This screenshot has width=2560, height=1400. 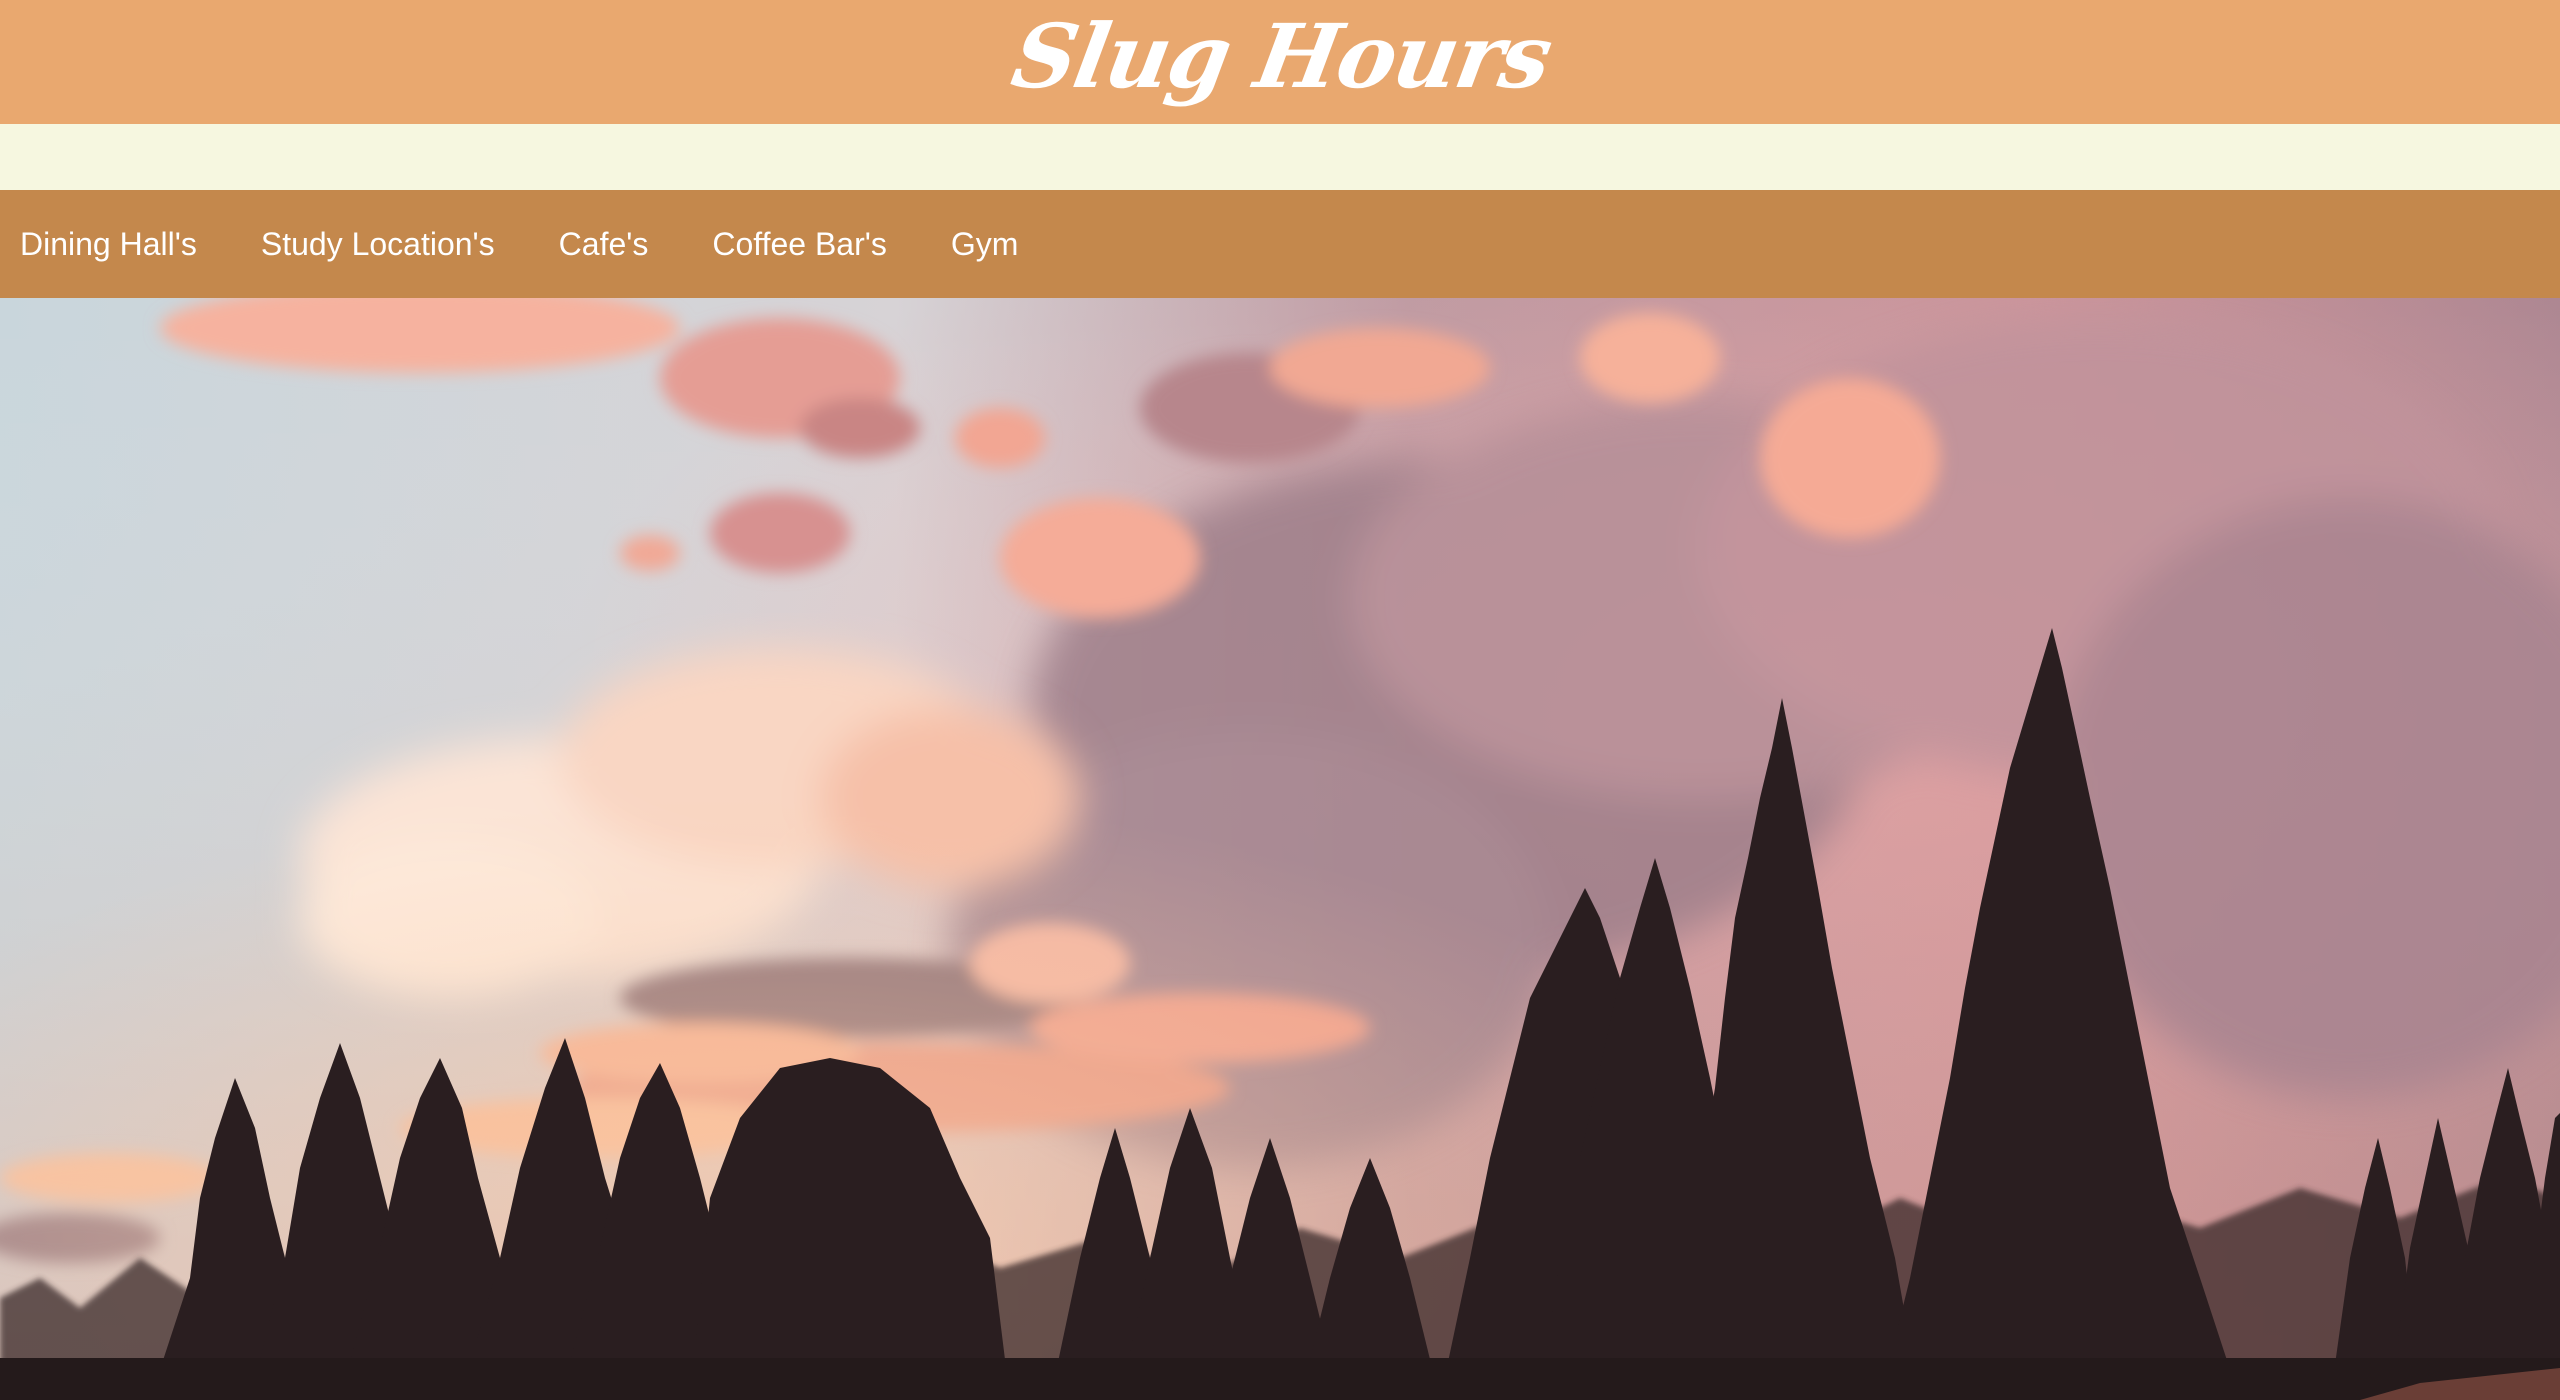 I want to click on nav-item-dining-halls: Dining Hall's, so click(x=109, y=244).